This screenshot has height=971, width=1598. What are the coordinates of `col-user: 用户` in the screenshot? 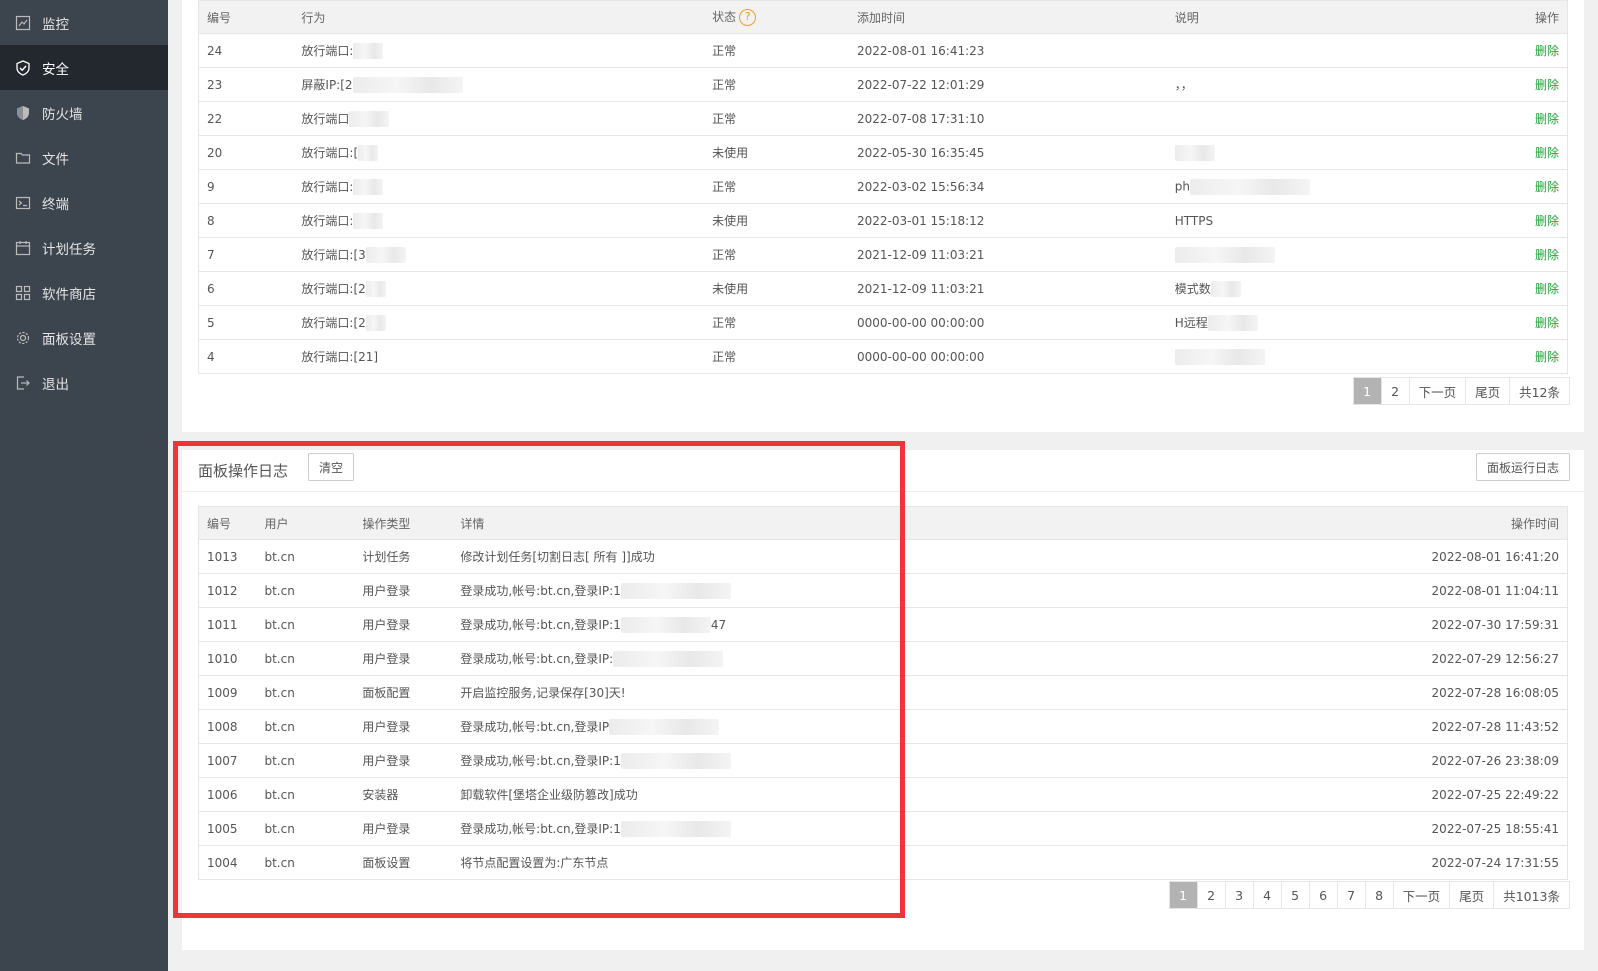 It's located at (305, 523).